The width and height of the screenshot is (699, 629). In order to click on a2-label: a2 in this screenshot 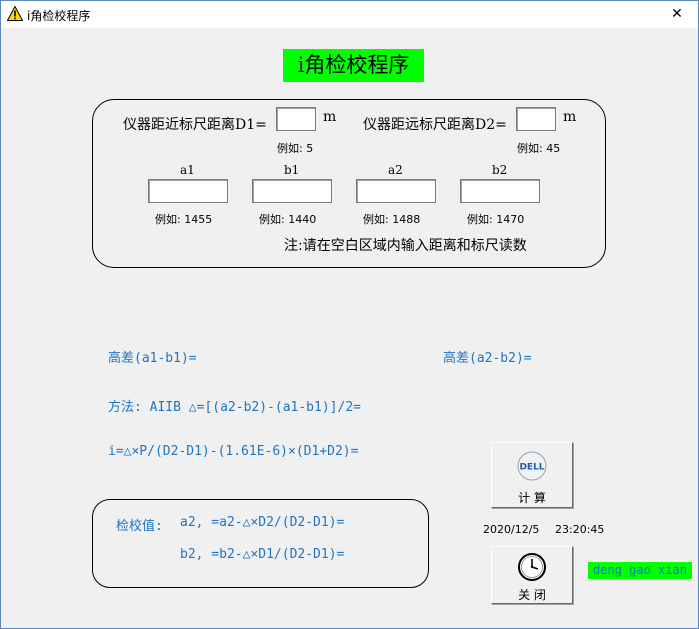, I will do `click(395, 170)`.